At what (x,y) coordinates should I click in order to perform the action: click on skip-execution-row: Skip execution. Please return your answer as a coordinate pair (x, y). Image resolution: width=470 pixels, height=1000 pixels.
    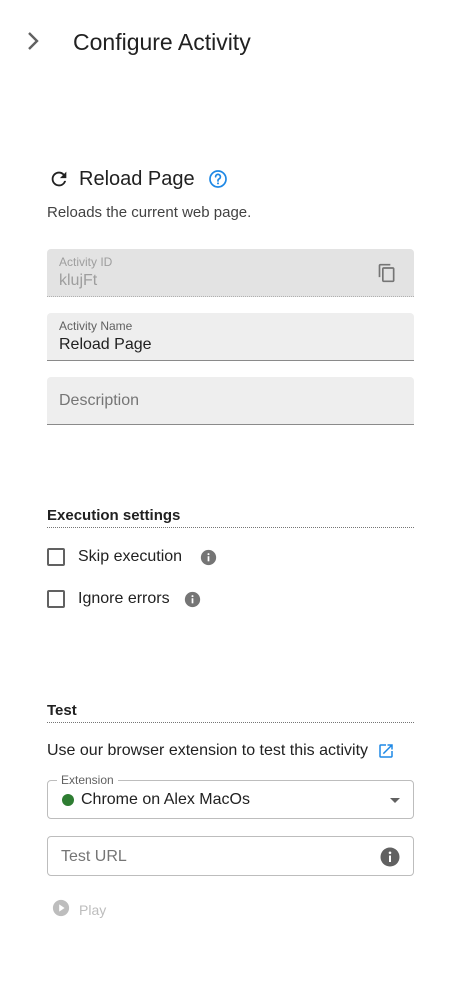
    Looking at the image, I should click on (132, 557).